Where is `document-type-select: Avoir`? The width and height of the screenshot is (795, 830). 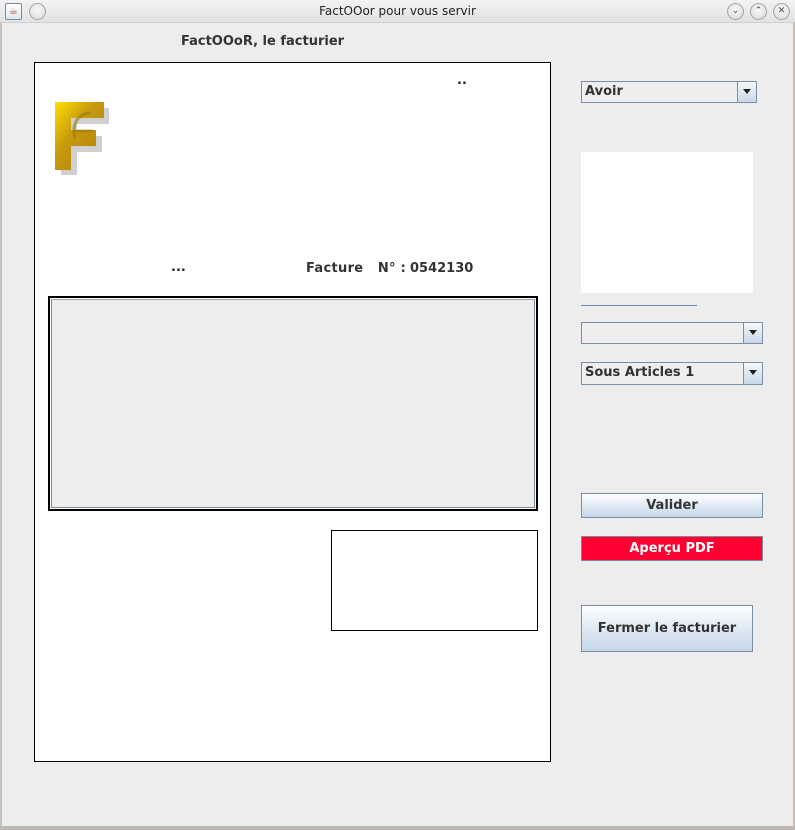
document-type-select: Avoir is located at coordinates (669, 92).